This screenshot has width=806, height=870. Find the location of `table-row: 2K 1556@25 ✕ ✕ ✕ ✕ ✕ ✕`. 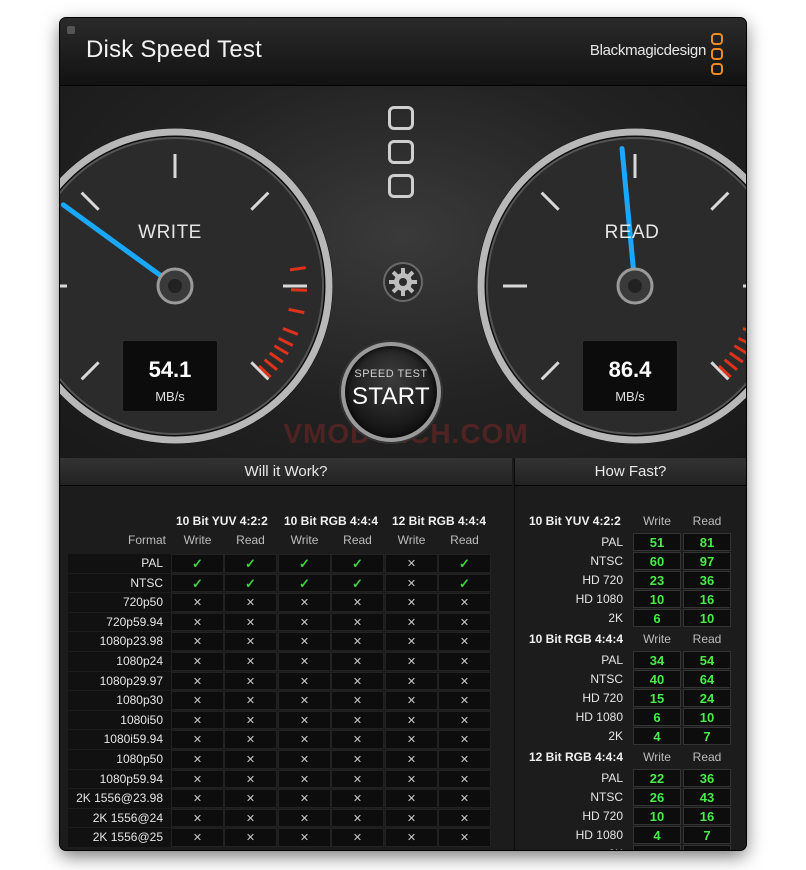

table-row: 2K 1556@25 ✕ ✕ ✕ ✕ ✕ ✕ is located at coordinates (281, 838).